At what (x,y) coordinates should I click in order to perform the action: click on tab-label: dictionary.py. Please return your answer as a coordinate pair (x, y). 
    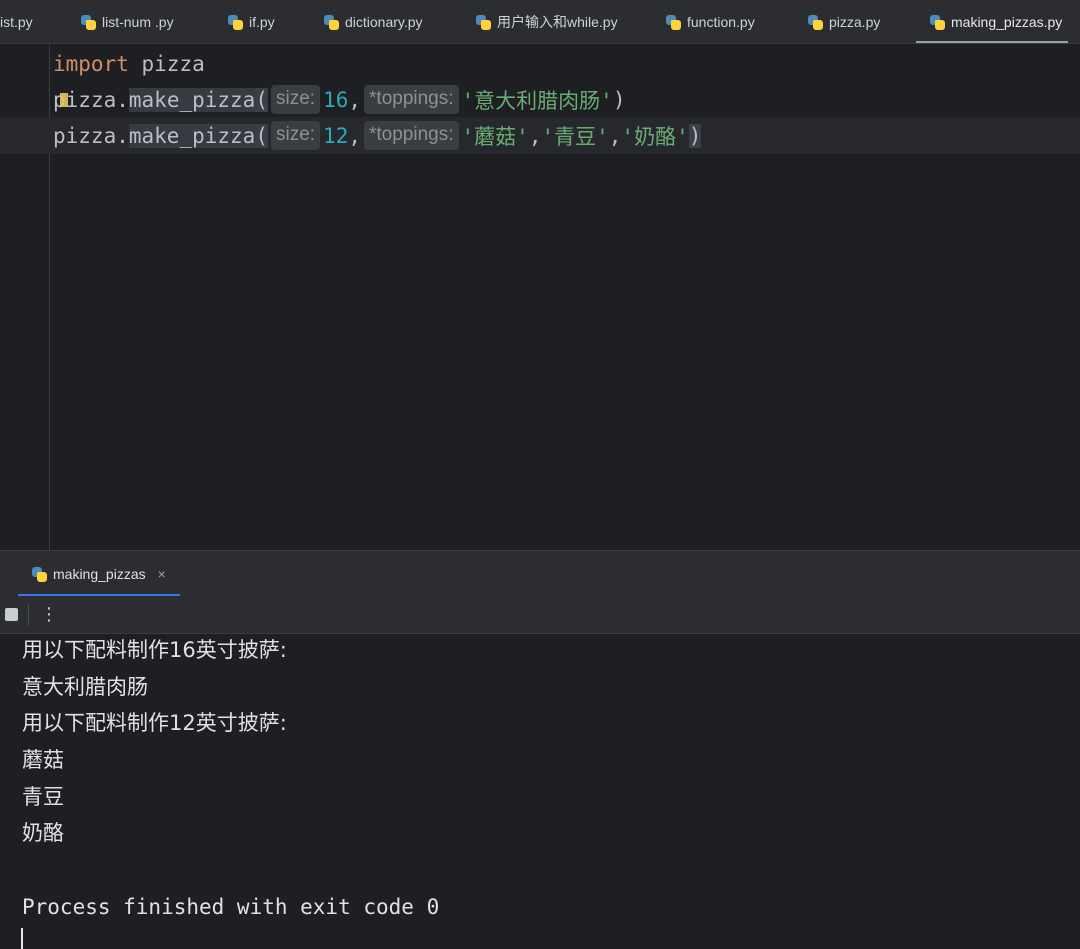
    Looking at the image, I should click on (384, 22).